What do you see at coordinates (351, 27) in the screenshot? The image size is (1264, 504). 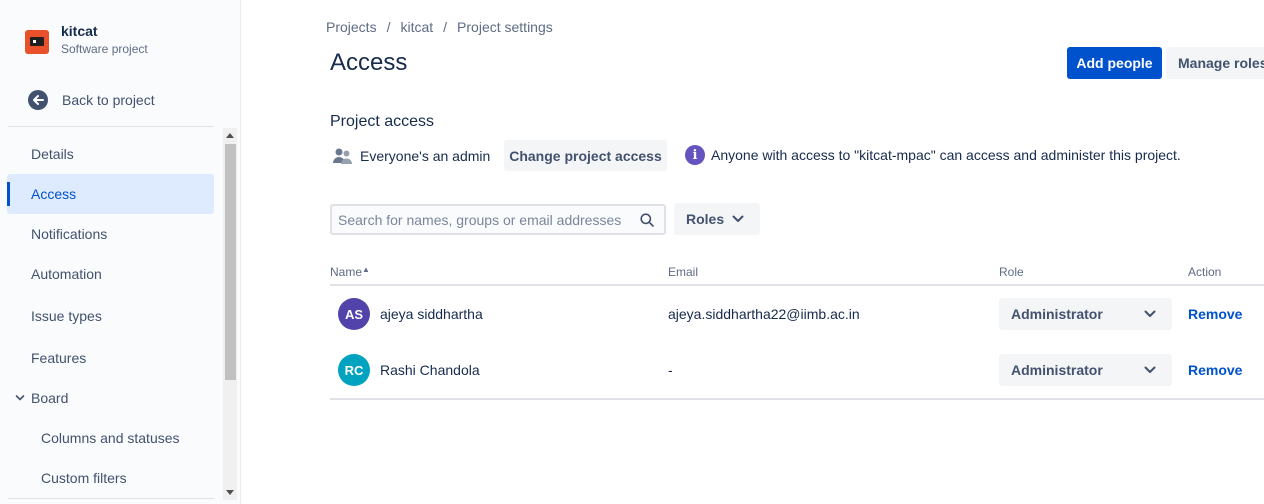 I see `breadcrumb-projects: Projects` at bounding box center [351, 27].